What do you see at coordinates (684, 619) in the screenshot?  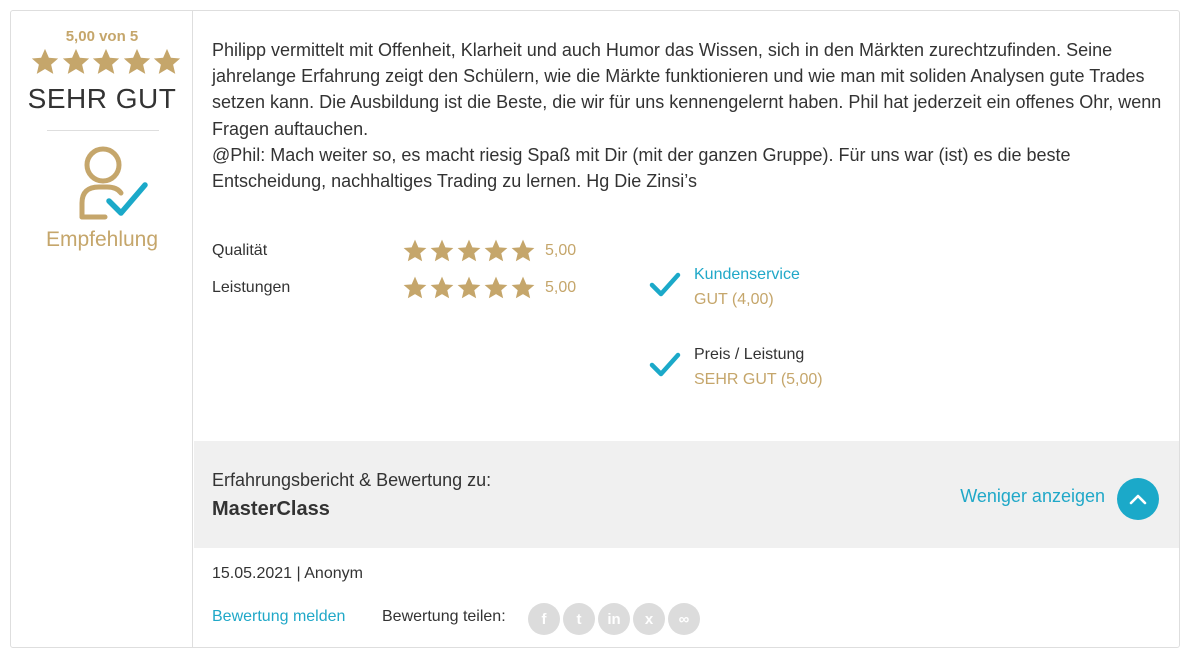 I see `link-icon: ∞` at bounding box center [684, 619].